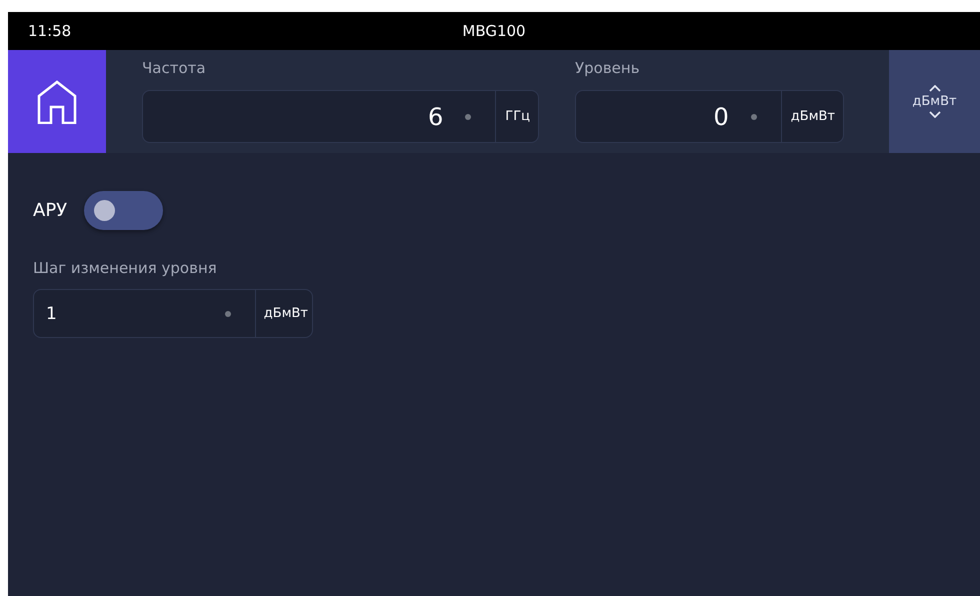 This screenshot has height=596, width=980. I want to click on chevron-down-icon, so click(934, 114).